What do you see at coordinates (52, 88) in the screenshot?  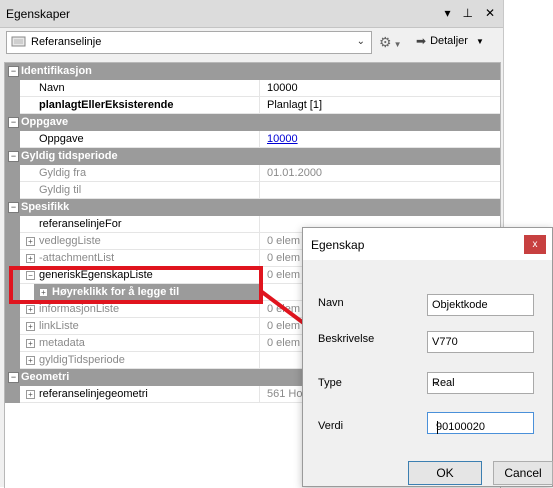 I see `property-name: Navn` at bounding box center [52, 88].